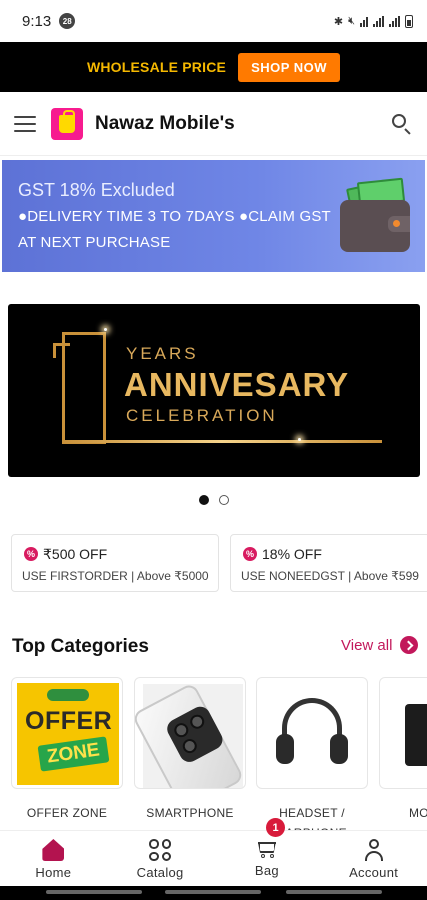 This screenshot has width=427, height=900. Describe the element at coordinates (213, 500) in the screenshot. I see `carousel-indicator` at that location.